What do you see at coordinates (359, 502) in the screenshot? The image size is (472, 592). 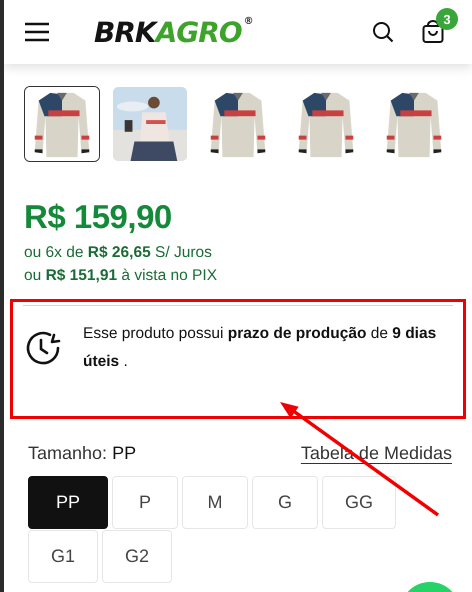 I see `size-option: GG` at bounding box center [359, 502].